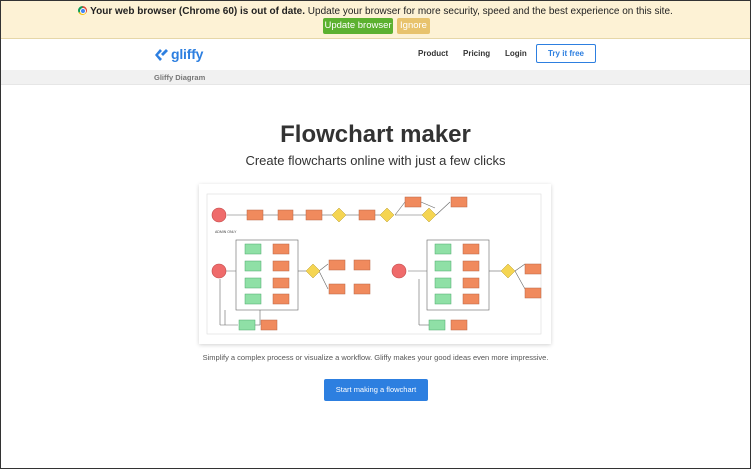  I want to click on diagram-label: ADMIN ONLY, so click(226, 232).